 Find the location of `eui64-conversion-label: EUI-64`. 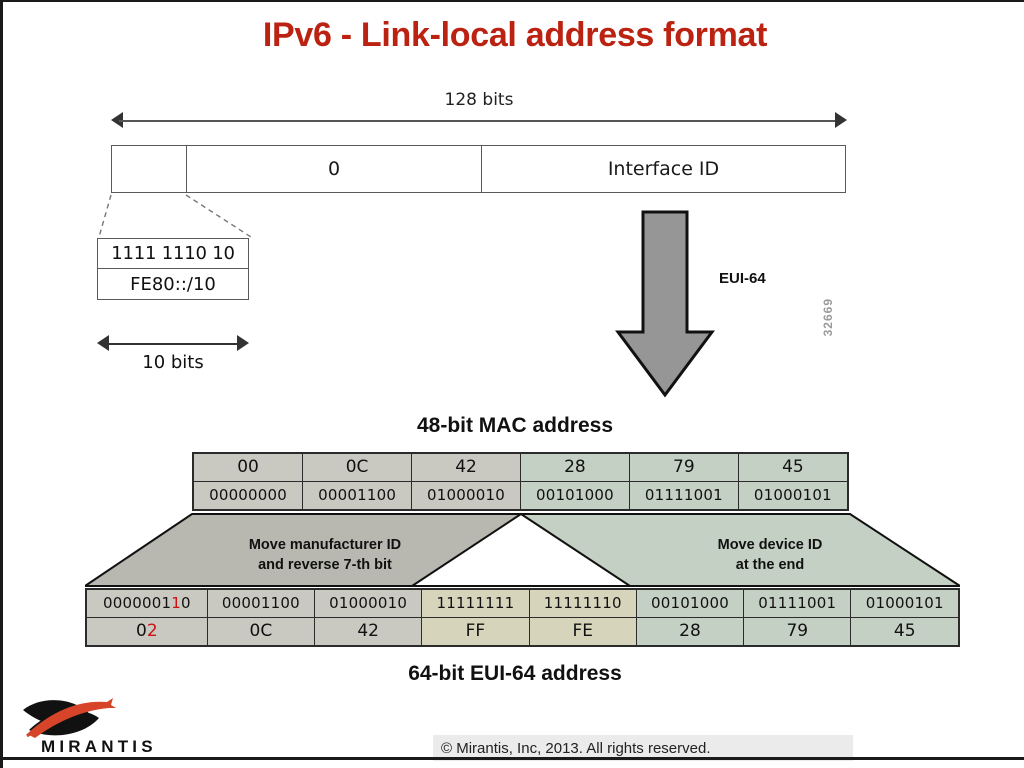

eui64-conversion-label: EUI-64 is located at coordinates (742, 278).